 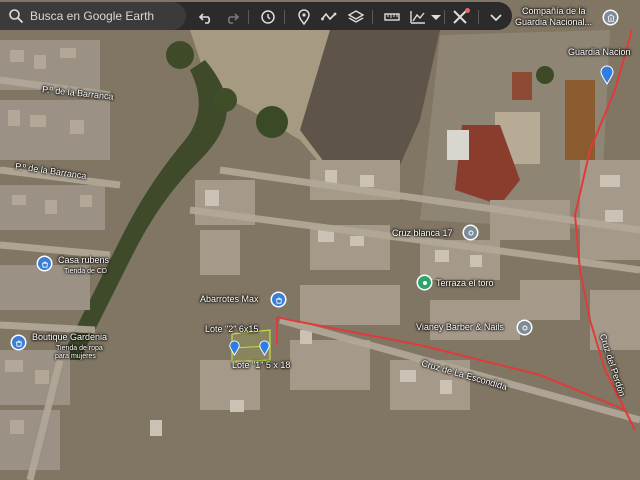 I want to click on place-sublabel-boutique-2: para mujeres, so click(x=75, y=356).